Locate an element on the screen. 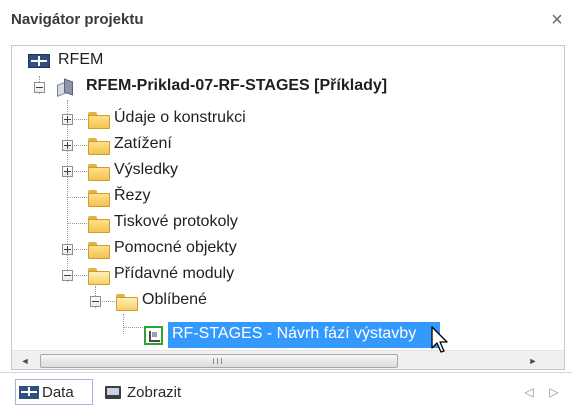 The width and height of the screenshot is (572, 411). tree-item-loads: Zatížení is located at coordinates (156, 145).